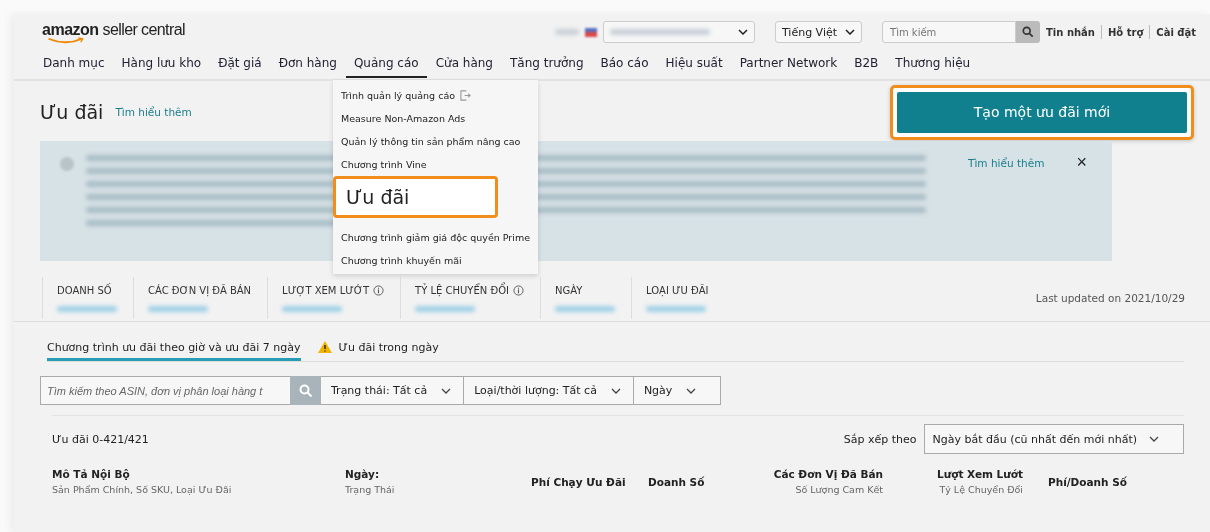 The width and height of the screenshot is (1210, 532). Describe the element at coordinates (694, 63) in the screenshot. I see `nav-tab: Hiệu suất` at that location.